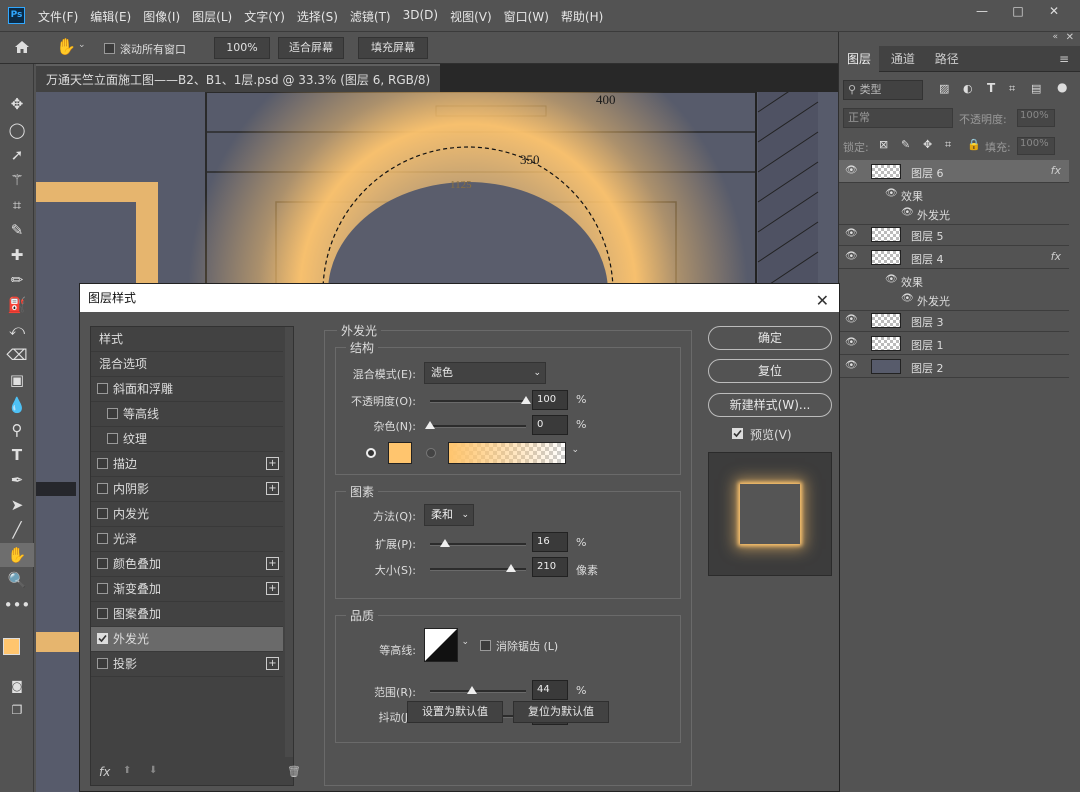 The width and height of the screenshot is (1080, 792). What do you see at coordinates (550, 425) in the screenshot?
I see `noise-input: 0` at bounding box center [550, 425].